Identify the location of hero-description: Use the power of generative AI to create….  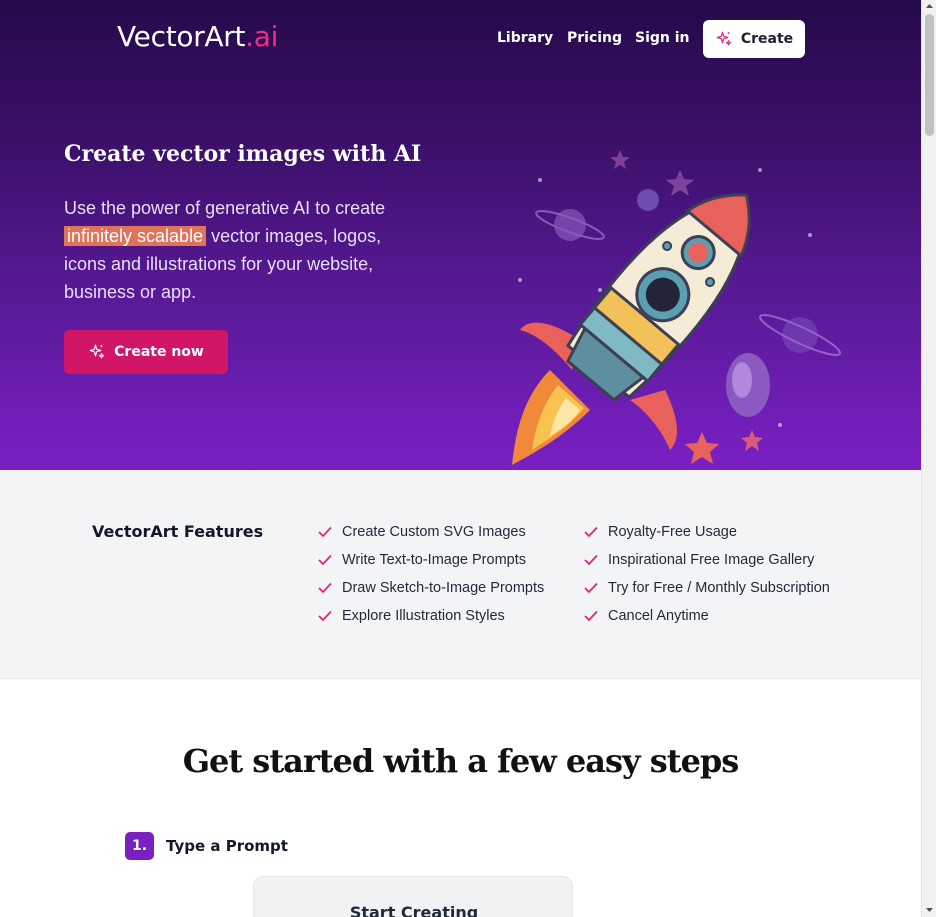
(239, 250).